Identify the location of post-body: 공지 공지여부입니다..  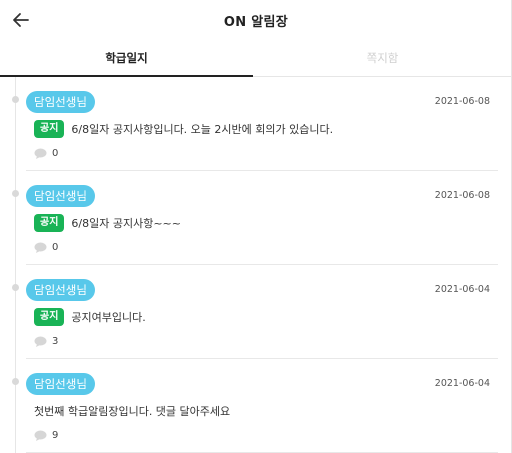
(90, 317).